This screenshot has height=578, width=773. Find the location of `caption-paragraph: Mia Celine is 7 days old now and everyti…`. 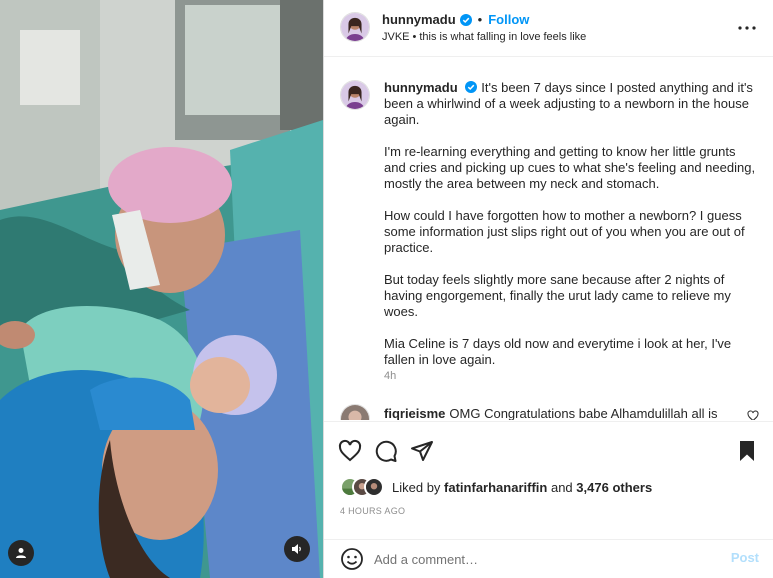

caption-paragraph: Mia Celine is 7 days old now and everyti… is located at coordinates (558, 351).